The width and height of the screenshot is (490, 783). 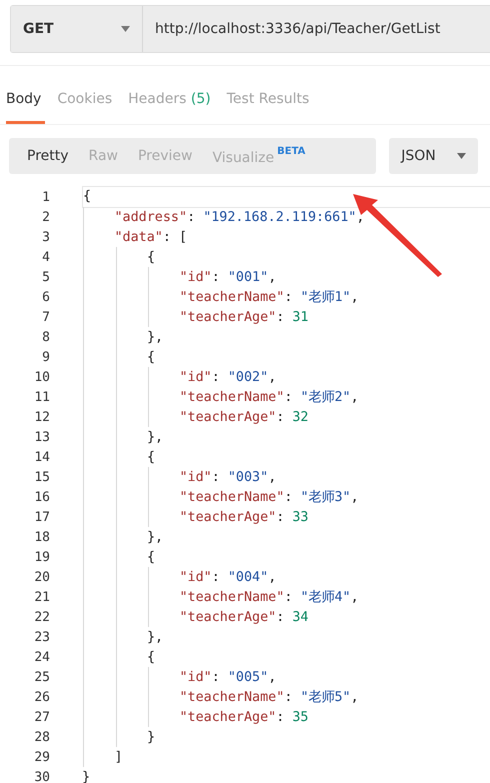 I want to click on line-number: 22, so click(x=41, y=617).